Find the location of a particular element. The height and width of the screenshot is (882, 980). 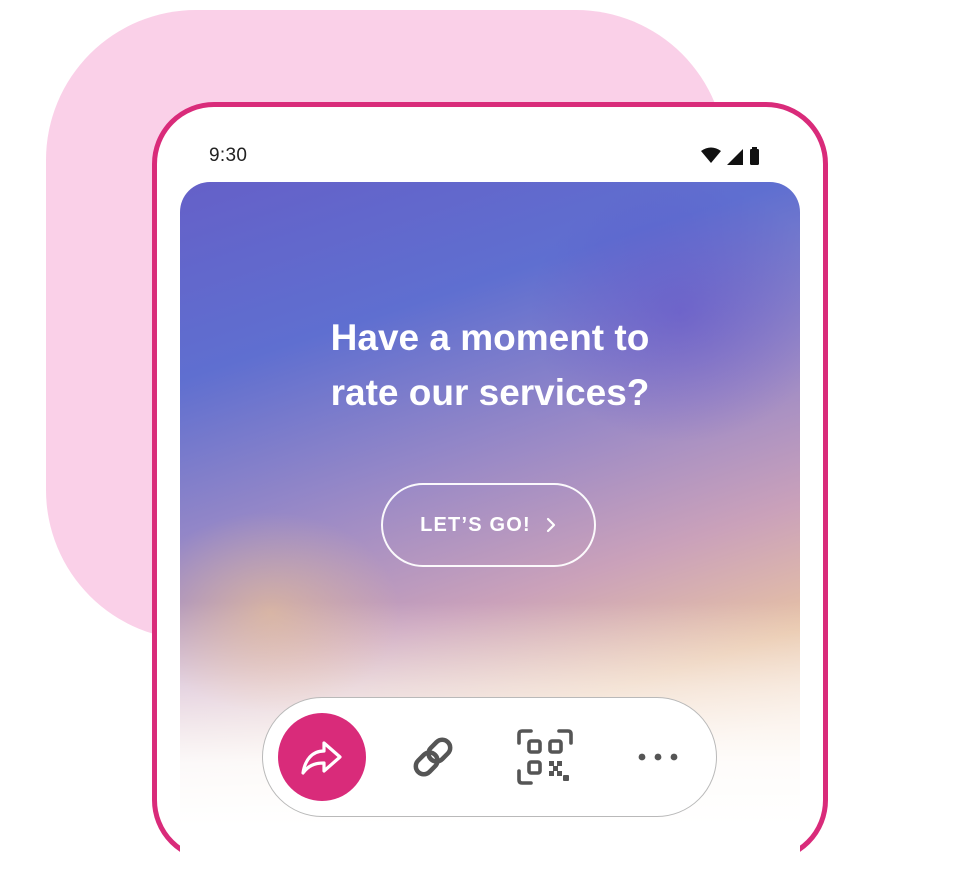

copy-link-button is located at coordinates (433, 757).